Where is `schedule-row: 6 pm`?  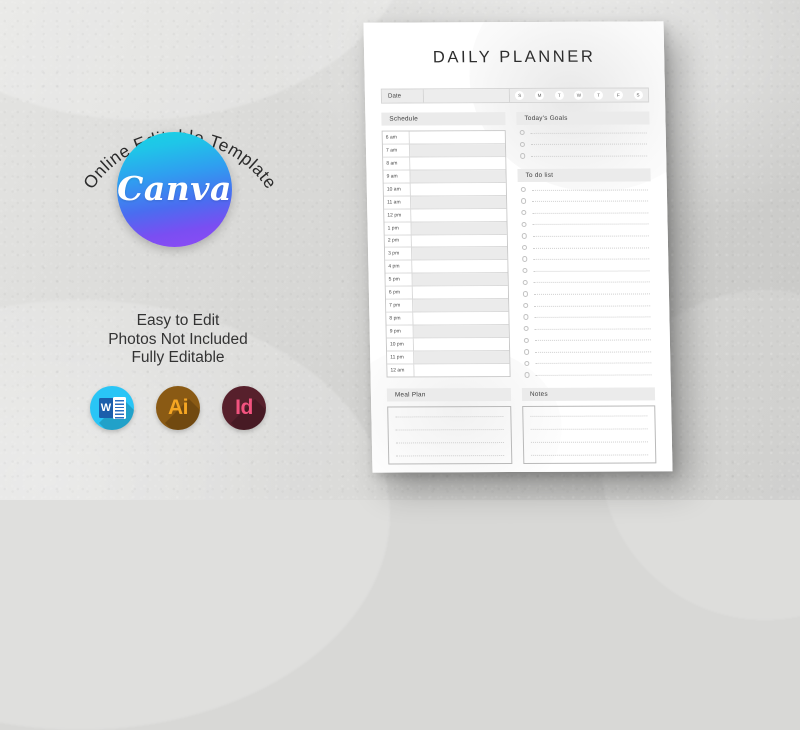
schedule-row: 6 pm is located at coordinates (447, 293).